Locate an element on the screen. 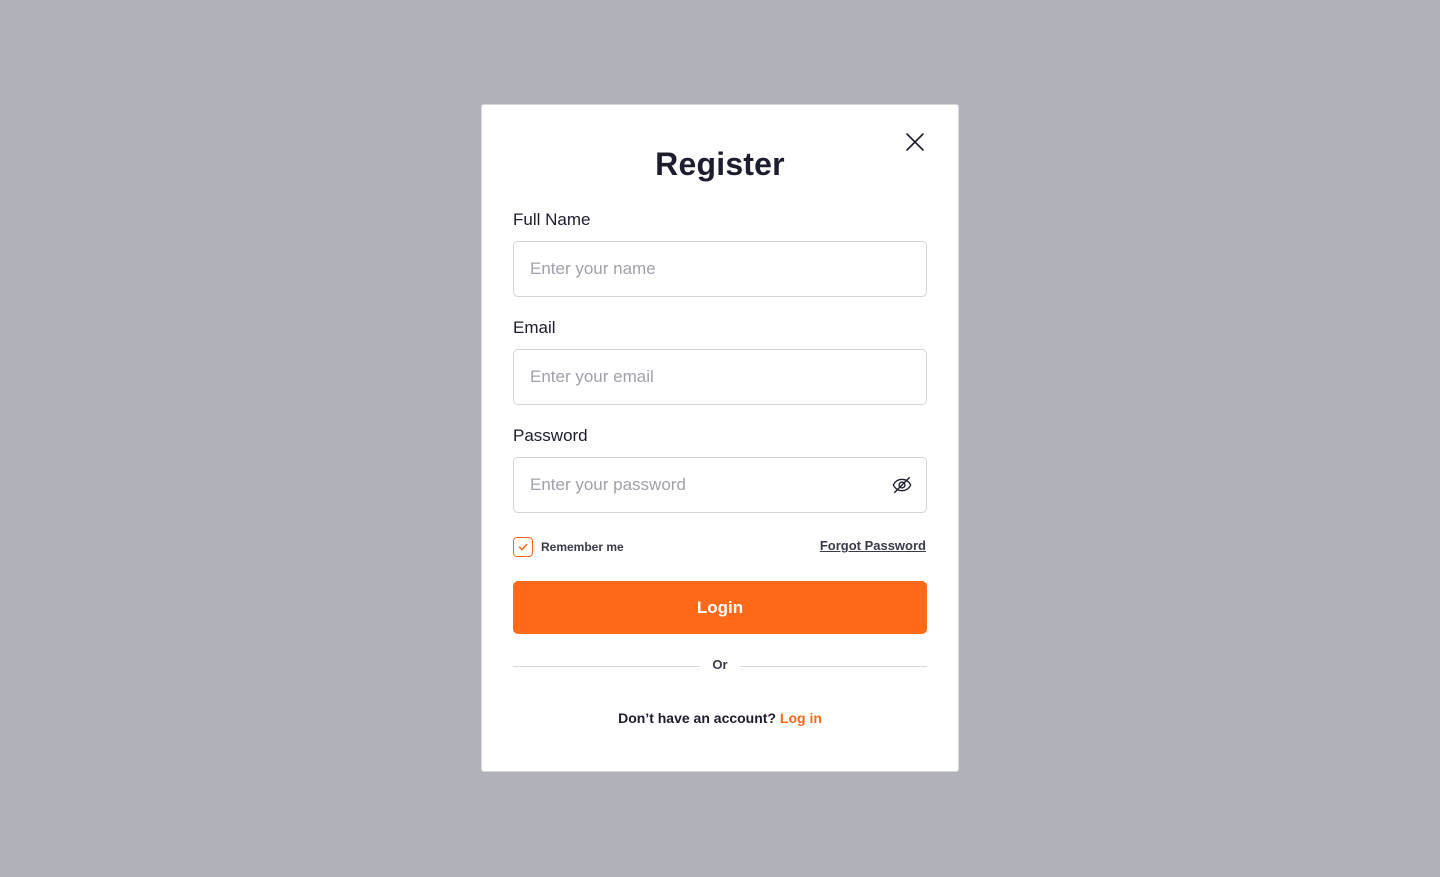 This screenshot has height=877, width=1440. password-field is located at coordinates (720, 485).